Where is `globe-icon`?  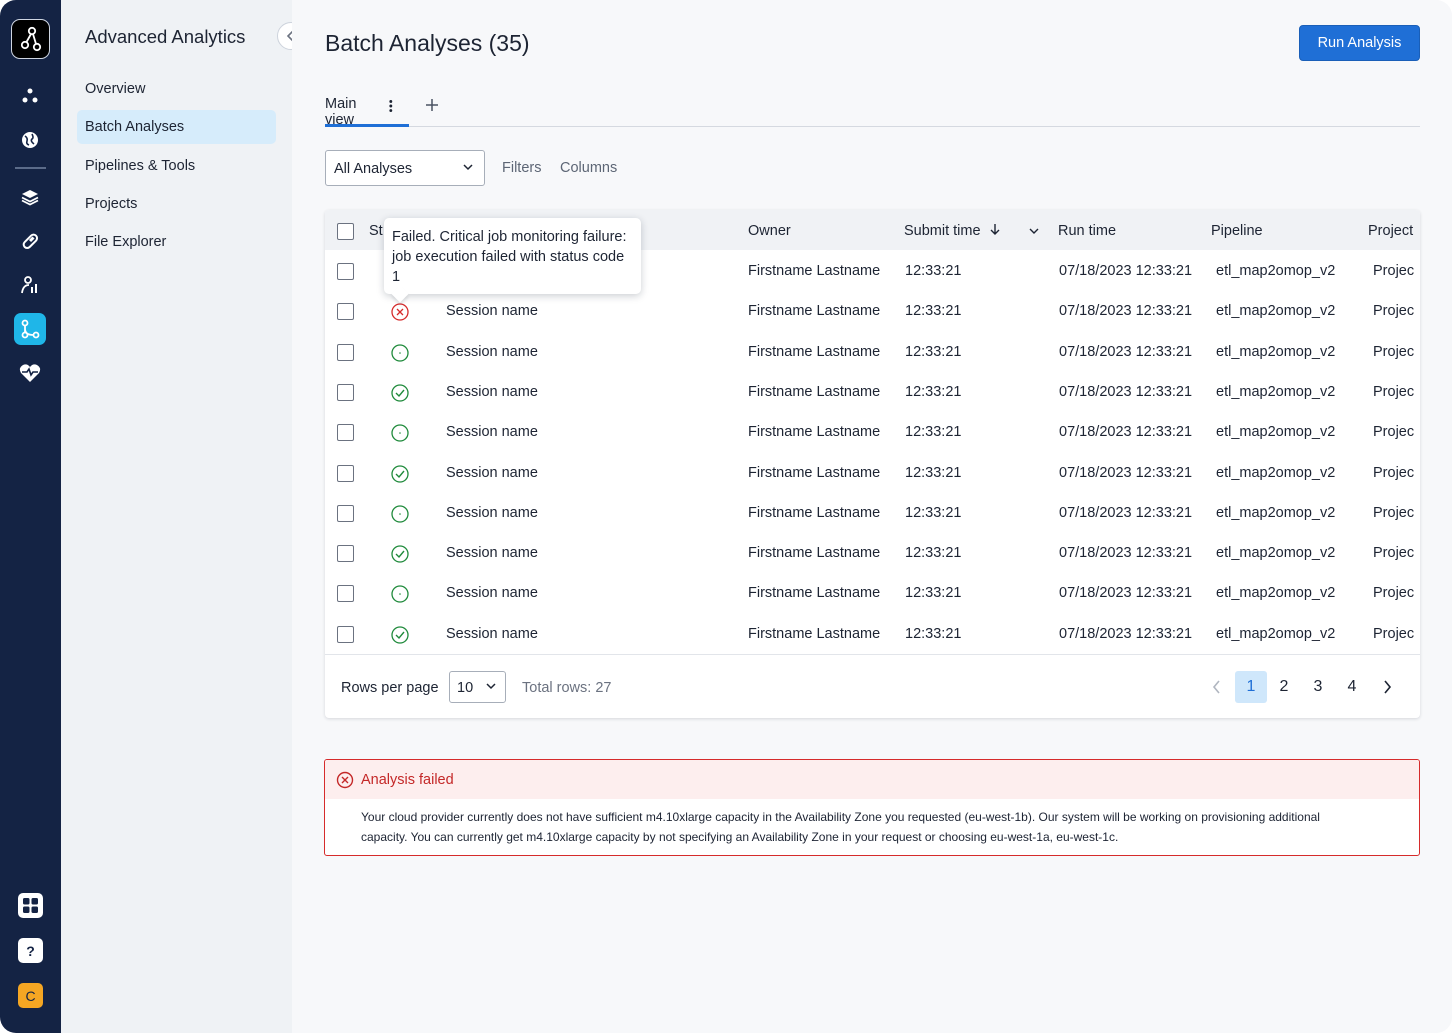 globe-icon is located at coordinates (30, 140).